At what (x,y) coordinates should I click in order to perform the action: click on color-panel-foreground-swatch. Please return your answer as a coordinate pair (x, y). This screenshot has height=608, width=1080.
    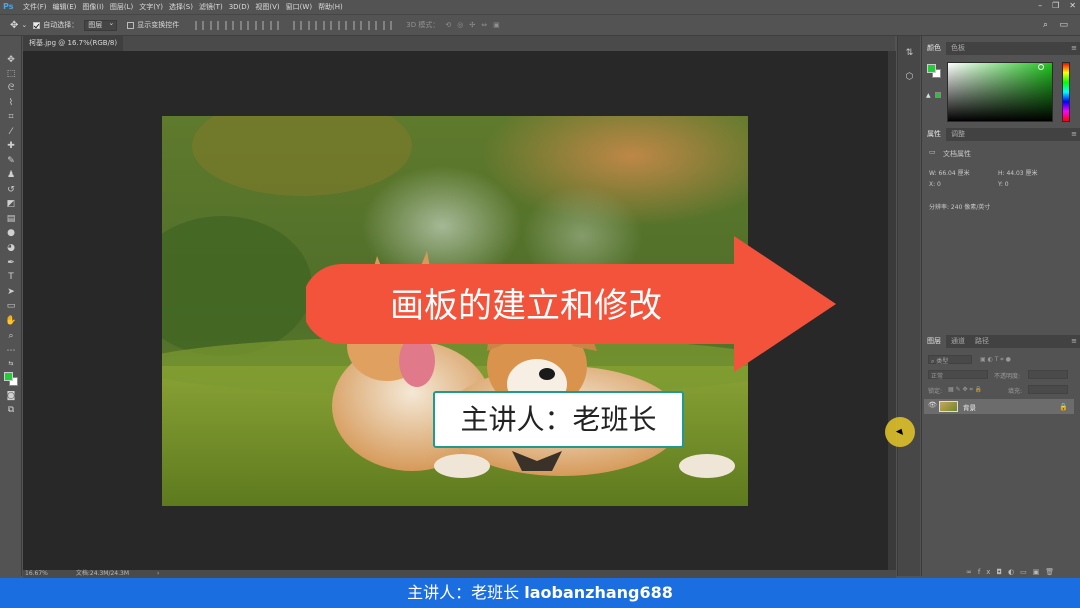
    Looking at the image, I should click on (931, 68).